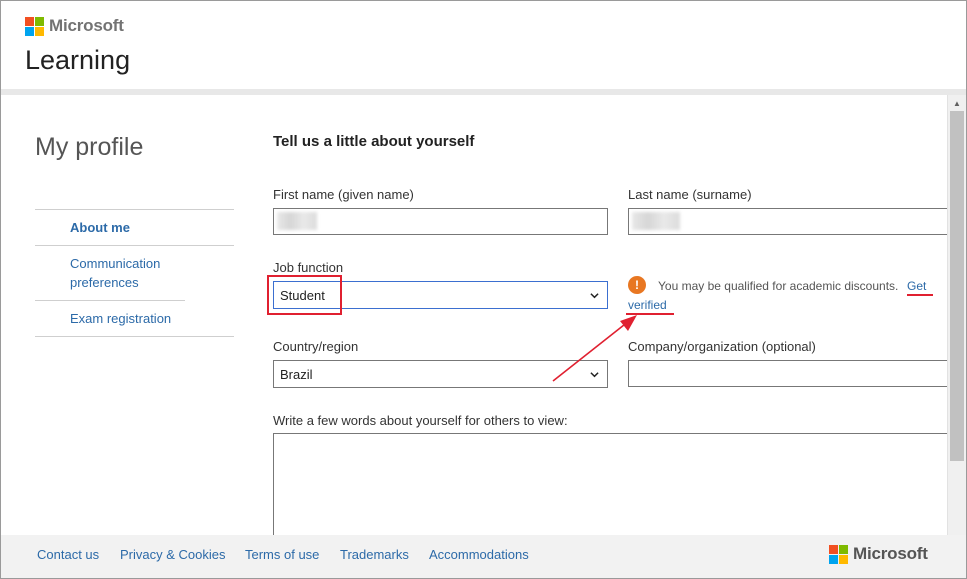 Image resolution: width=967 pixels, height=579 pixels. What do you see at coordinates (957, 103) in the screenshot?
I see `scroll-up-icon: ▲` at bounding box center [957, 103].